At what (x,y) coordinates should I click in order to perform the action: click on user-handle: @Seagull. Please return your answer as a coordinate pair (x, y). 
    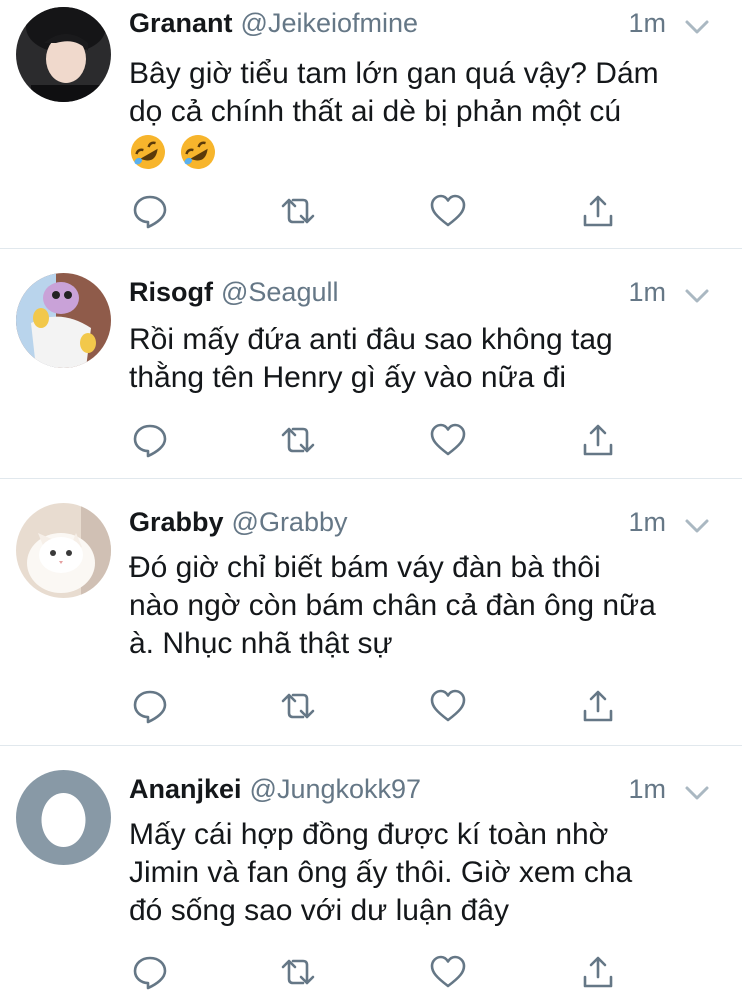
    Looking at the image, I should click on (279, 292).